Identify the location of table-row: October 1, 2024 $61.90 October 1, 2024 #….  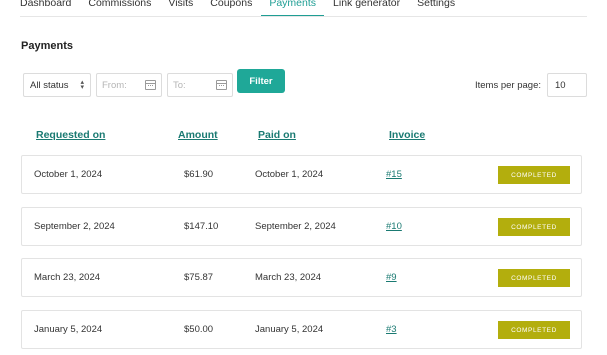
(301, 174).